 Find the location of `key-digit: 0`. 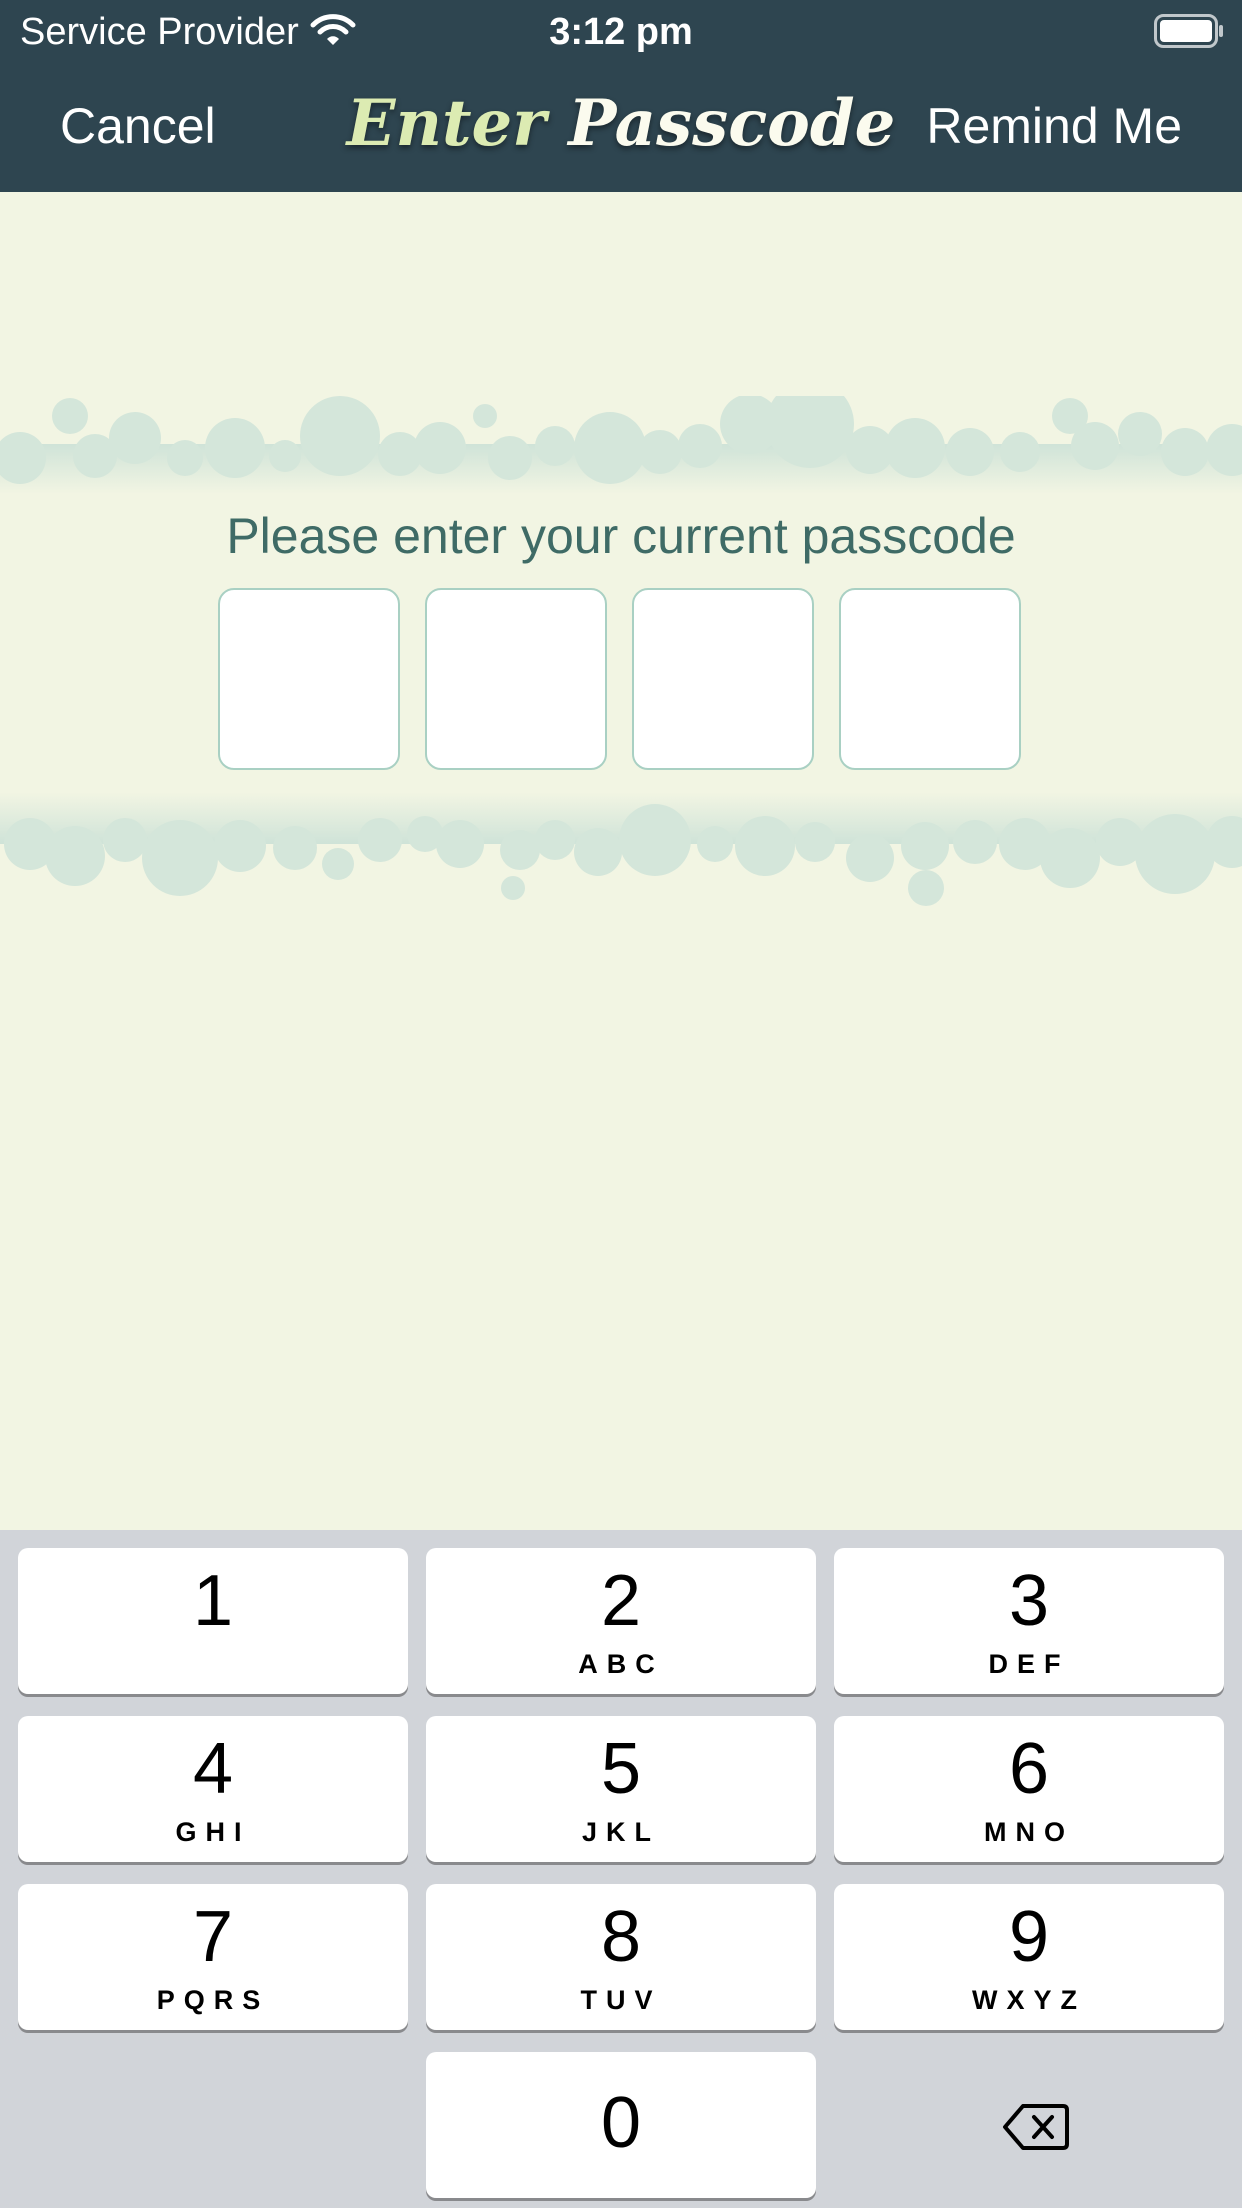

key-digit: 0 is located at coordinates (621, 2123).